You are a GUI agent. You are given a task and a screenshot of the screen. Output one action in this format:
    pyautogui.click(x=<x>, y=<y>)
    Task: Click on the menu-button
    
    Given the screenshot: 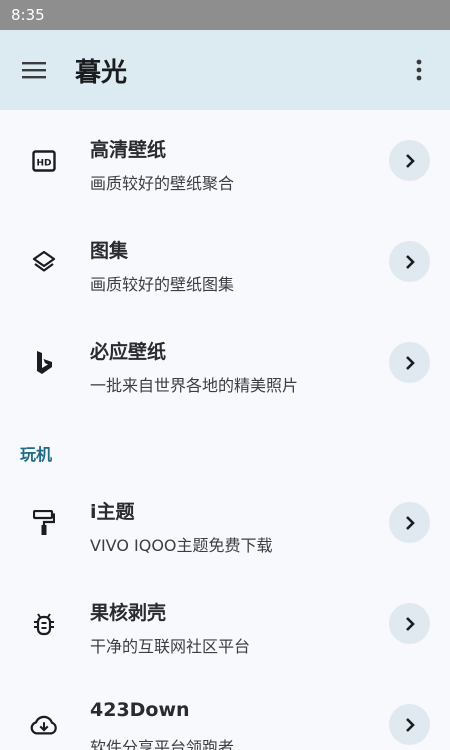 What is the action you would take?
    pyautogui.click(x=34, y=70)
    